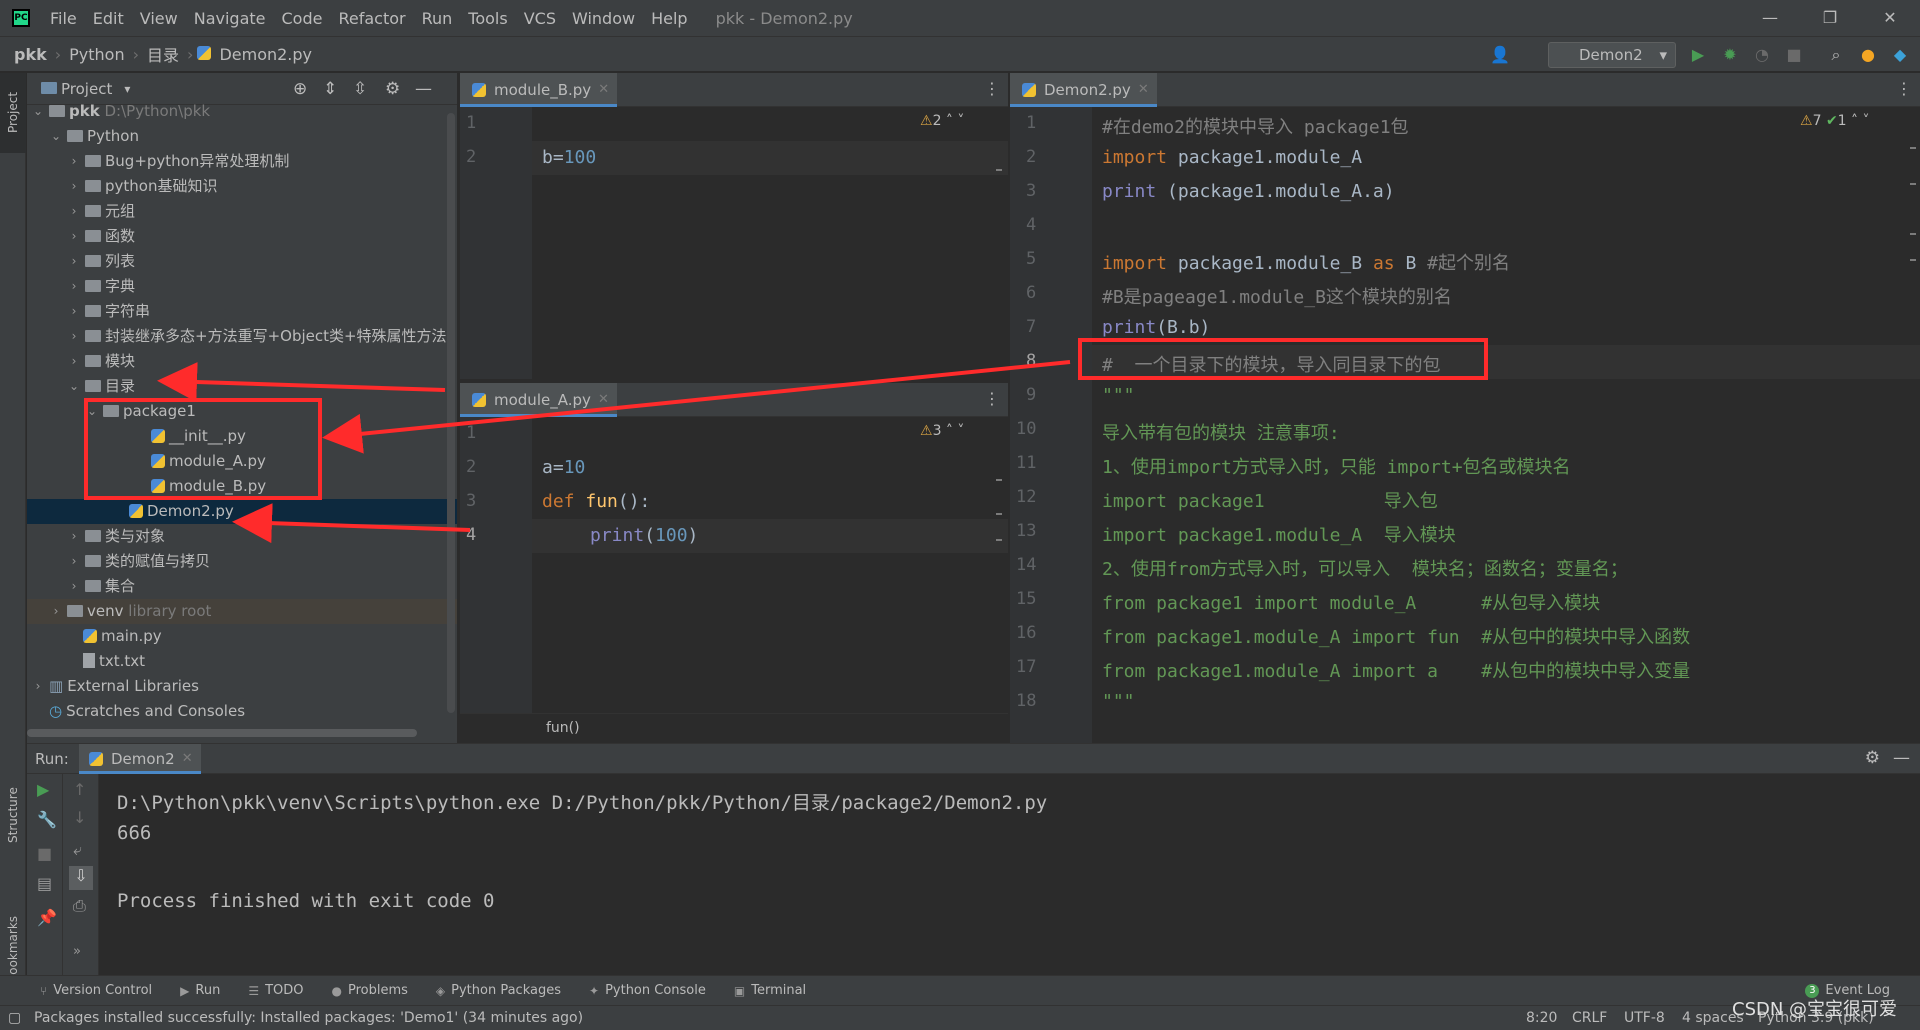 This screenshot has height=1030, width=1920. Describe the element at coordinates (242, 236) in the screenshot. I see `tree-item-folder: › 函数` at that location.